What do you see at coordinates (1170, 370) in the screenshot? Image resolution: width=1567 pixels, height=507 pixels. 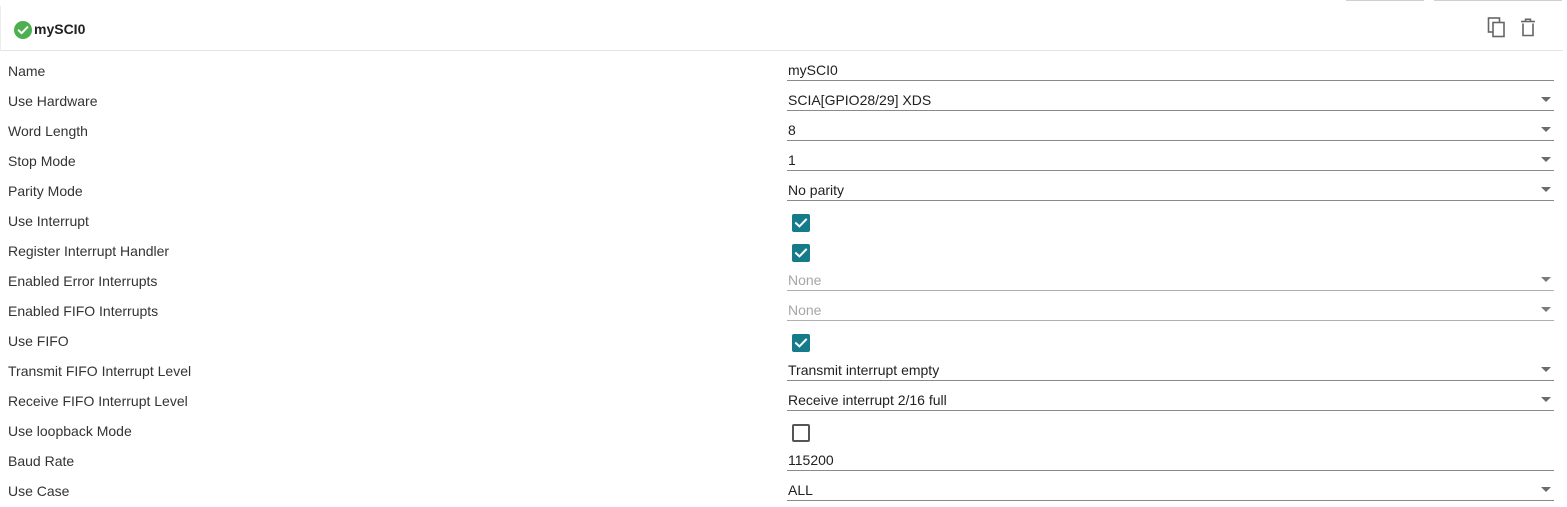 I see `transmit-fifo-interrupt-level-select: Transmit interrupt empty` at bounding box center [1170, 370].